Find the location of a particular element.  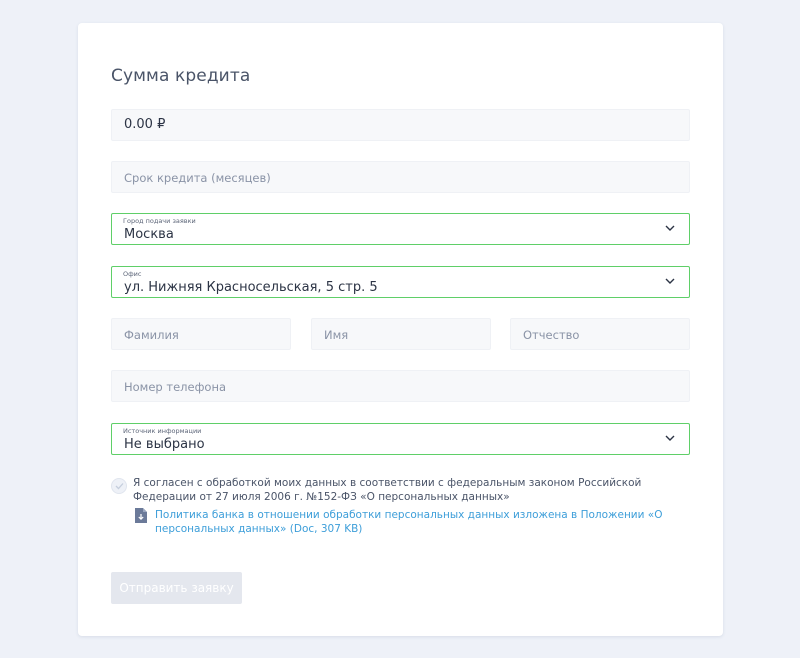

surname-placeholder: Фамилия is located at coordinates (151, 335).